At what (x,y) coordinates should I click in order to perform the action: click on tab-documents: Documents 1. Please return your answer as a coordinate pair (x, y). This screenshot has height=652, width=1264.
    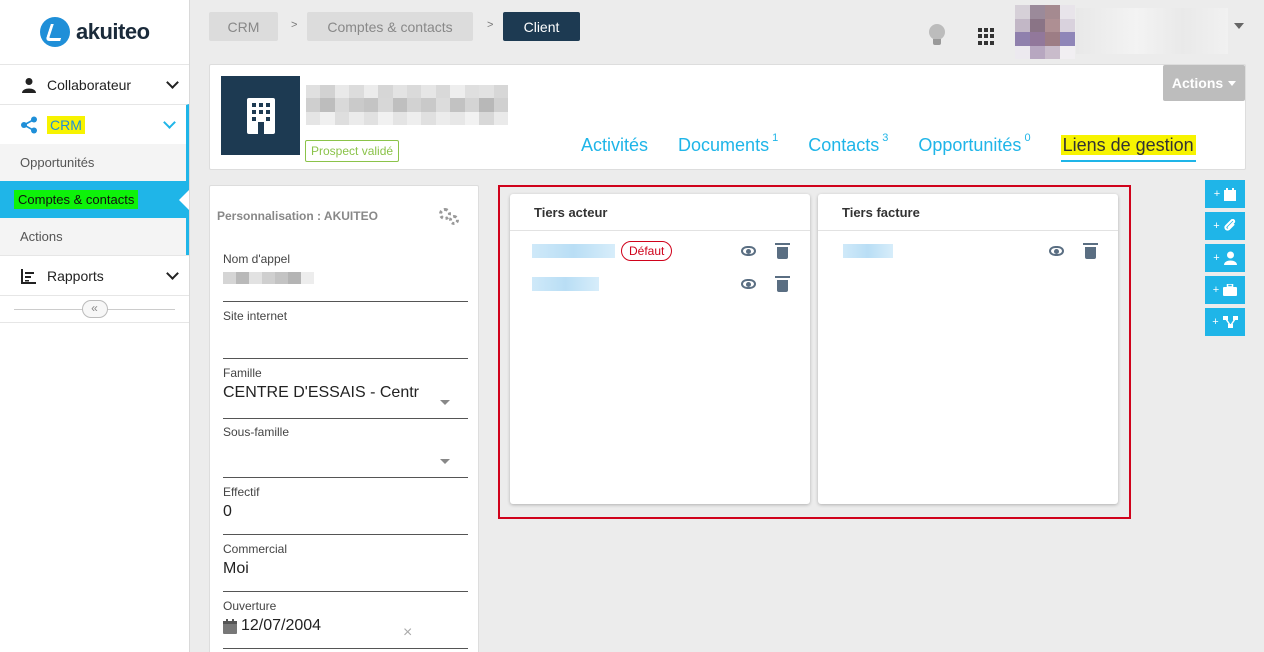
    Looking at the image, I should click on (728, 147).